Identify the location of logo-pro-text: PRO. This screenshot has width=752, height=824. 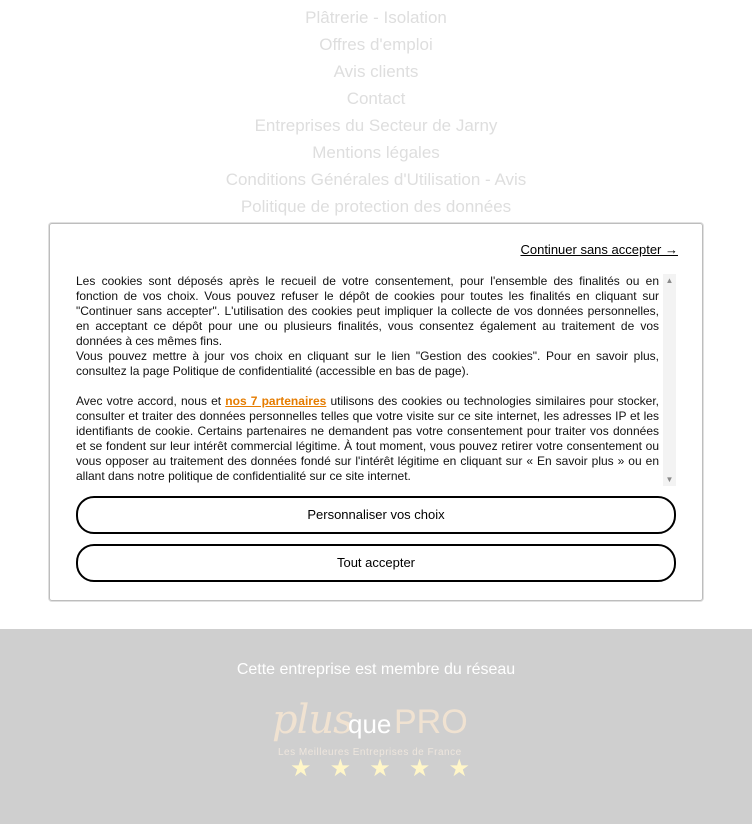
(431, 722).